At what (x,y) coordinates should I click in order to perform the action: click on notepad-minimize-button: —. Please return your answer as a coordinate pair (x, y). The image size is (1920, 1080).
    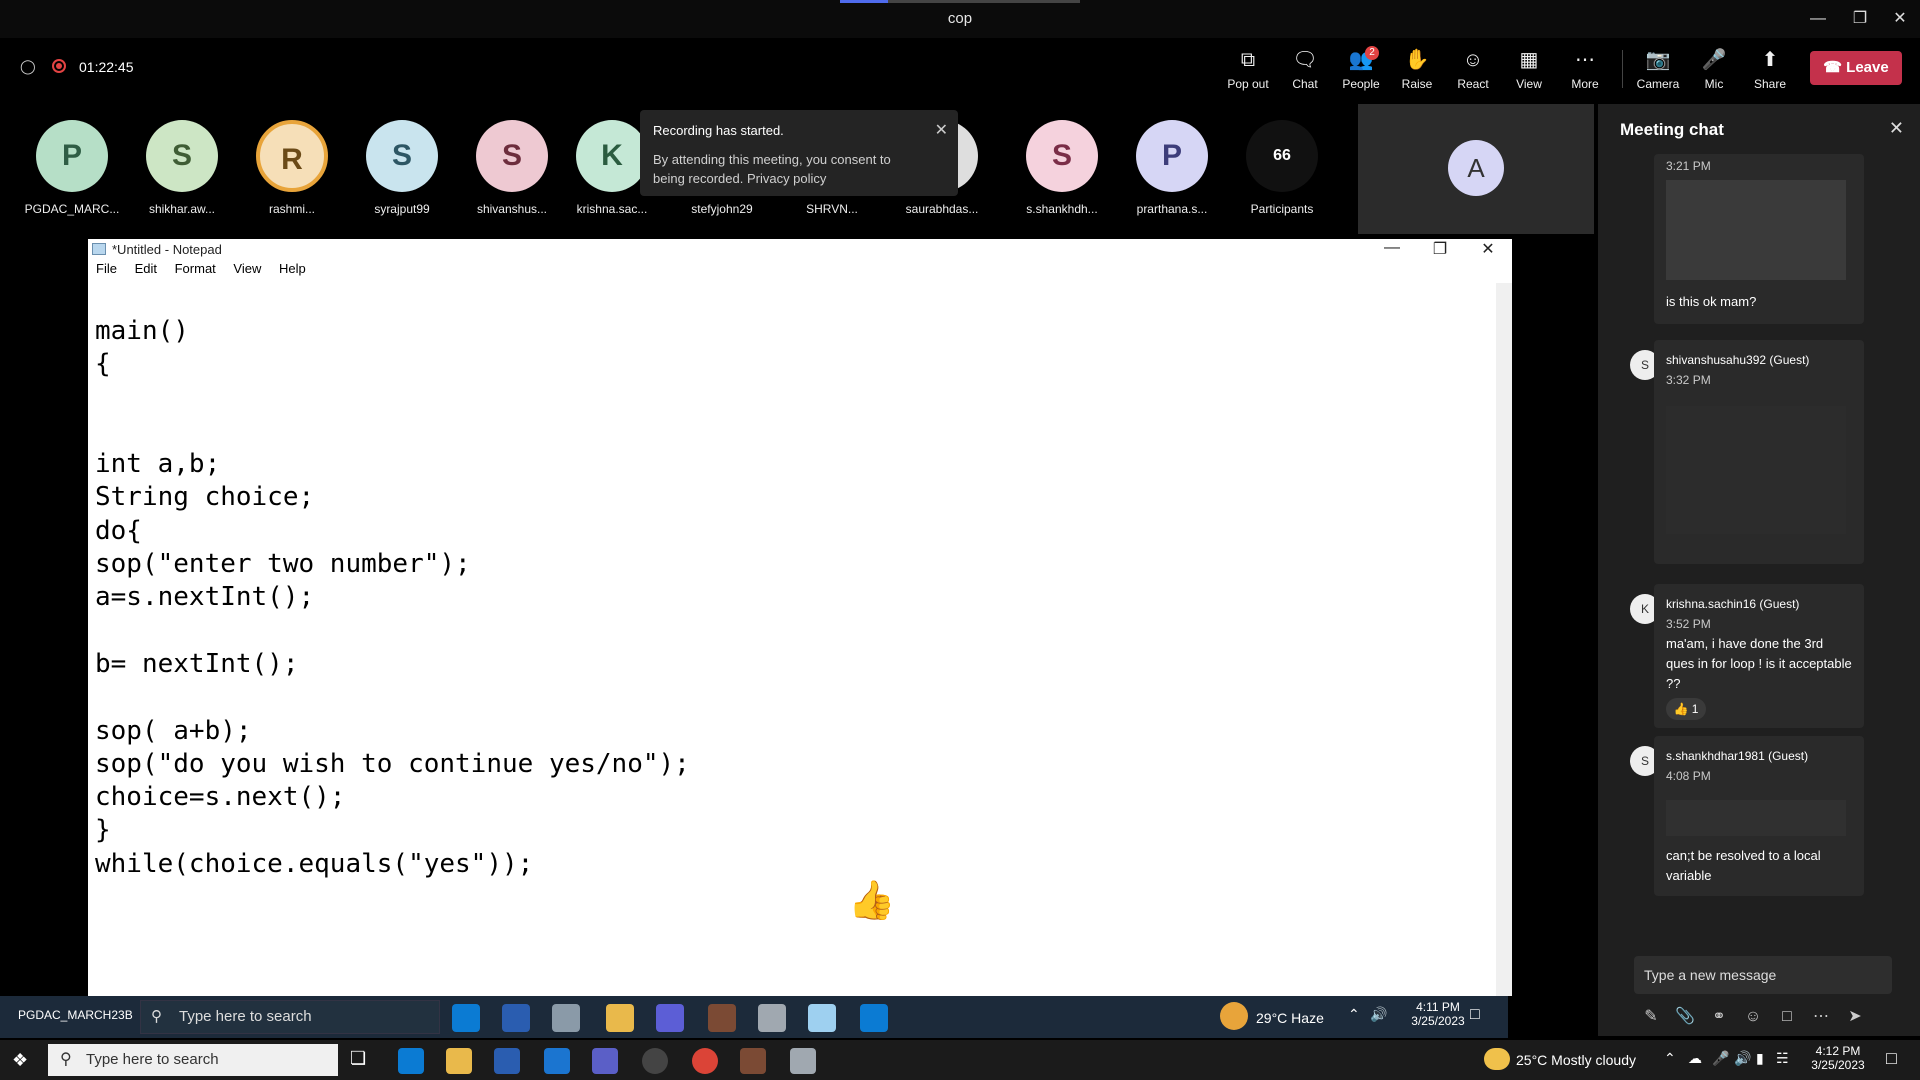
    Looking at the image, I should click on (1392, 249).